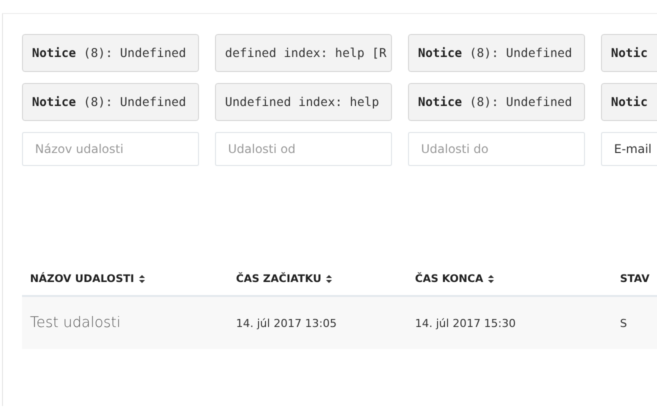  What do you see at coordinates (76, 323) in the screenshot?
I see `table-cell-text: Test udalosti` at bounding box center [76, 323].